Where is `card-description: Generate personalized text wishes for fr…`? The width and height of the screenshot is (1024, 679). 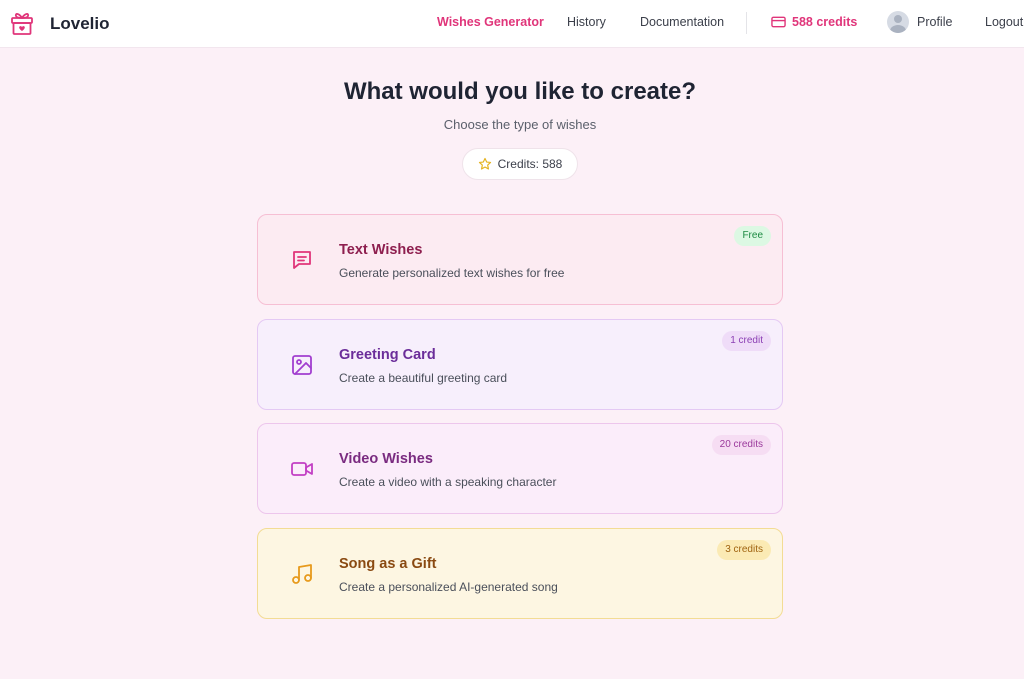
card-description: Generate personalized text wishes for fr… is located at coordinates (452, 273).